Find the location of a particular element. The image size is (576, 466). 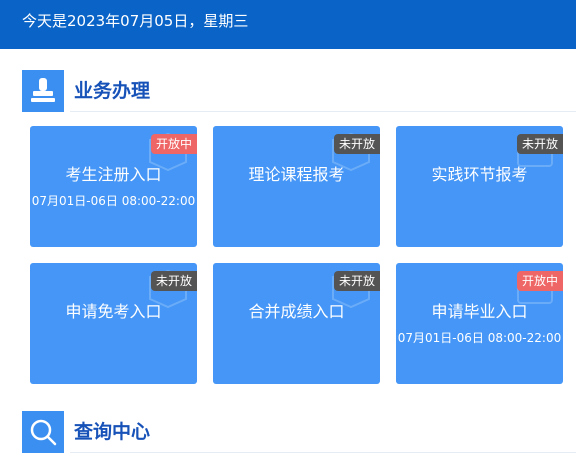

tile-label: 理论课程报考 is located at coordinates (296, 174).